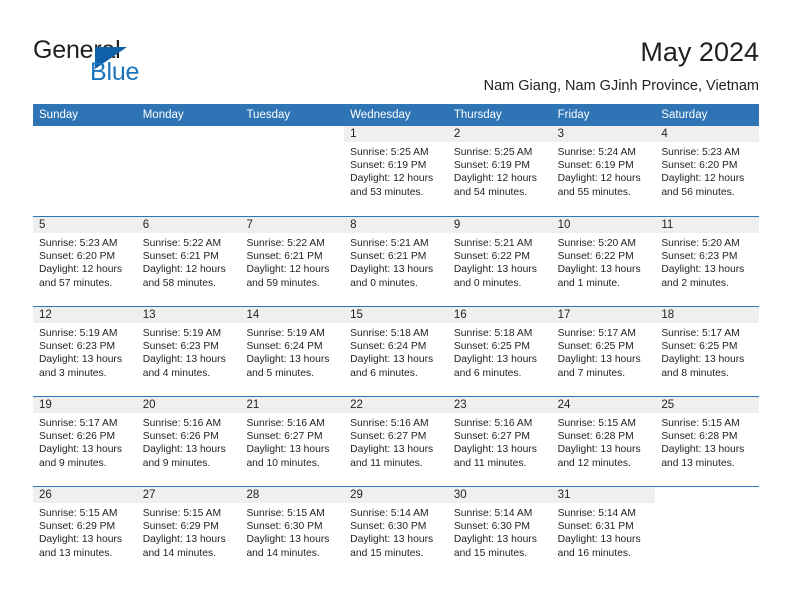 The height and width of the screenshot is (612, 792). I want to click on day-number: 6, so click(146, 225).